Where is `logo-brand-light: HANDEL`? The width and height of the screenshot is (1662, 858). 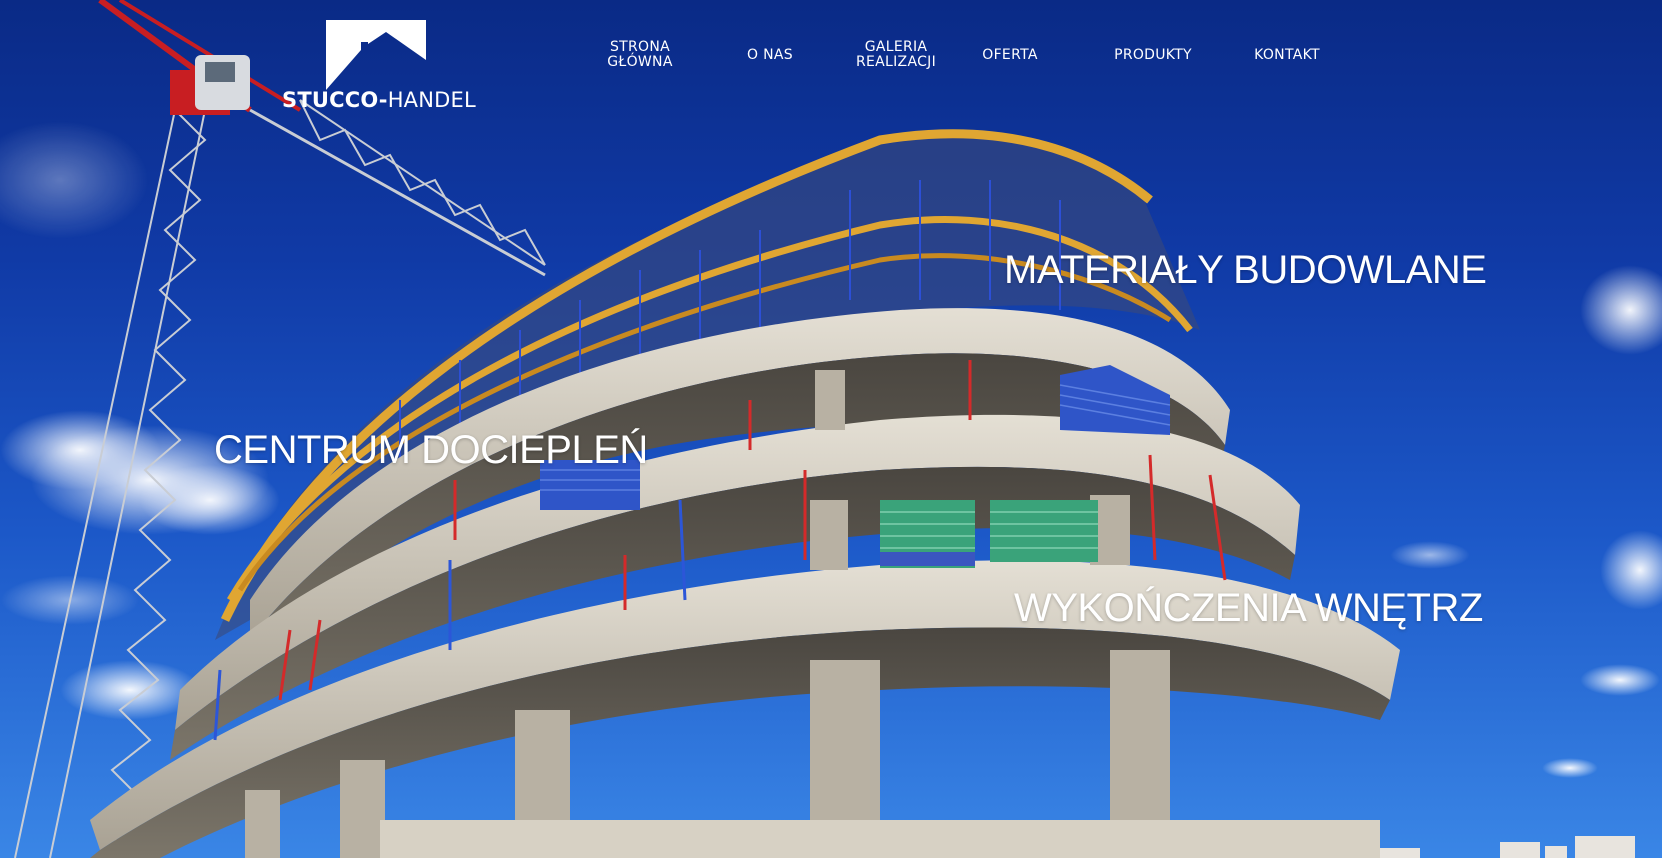 logo-brand-light: HANDEL is located at coordinates (431, 100).